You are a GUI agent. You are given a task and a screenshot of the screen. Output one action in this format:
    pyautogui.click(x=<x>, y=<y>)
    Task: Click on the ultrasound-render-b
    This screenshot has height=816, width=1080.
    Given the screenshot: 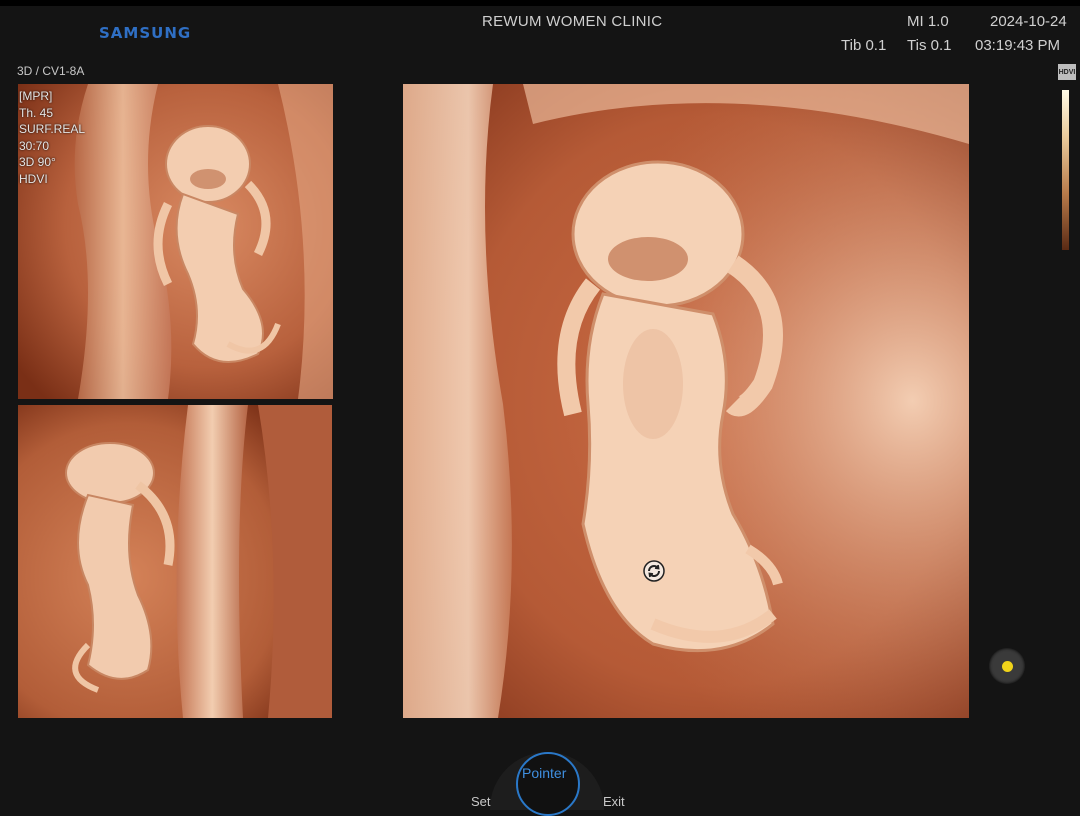 What is the action you would take?
    pyautogui.click(x=175, y=561)
    